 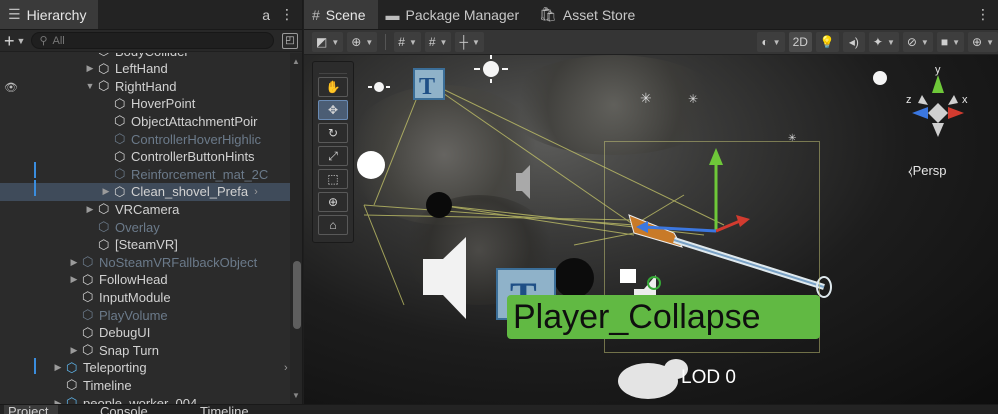 I want to click on hierarchy-item: ⬡ PlayVolume, so click(x=145, y=315).